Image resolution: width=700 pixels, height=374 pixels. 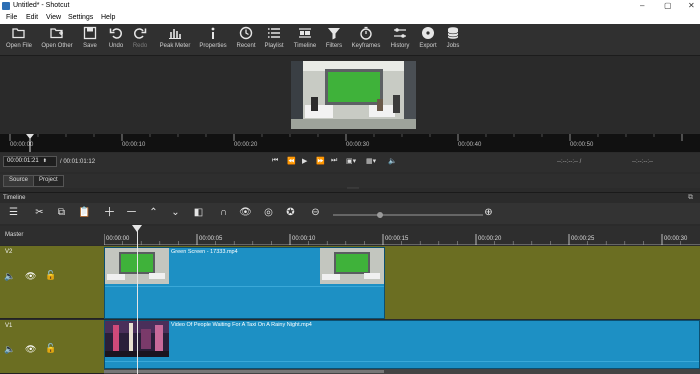 I want to click on skip-to-end-icon: ⏭, so click(x=334, y=161).